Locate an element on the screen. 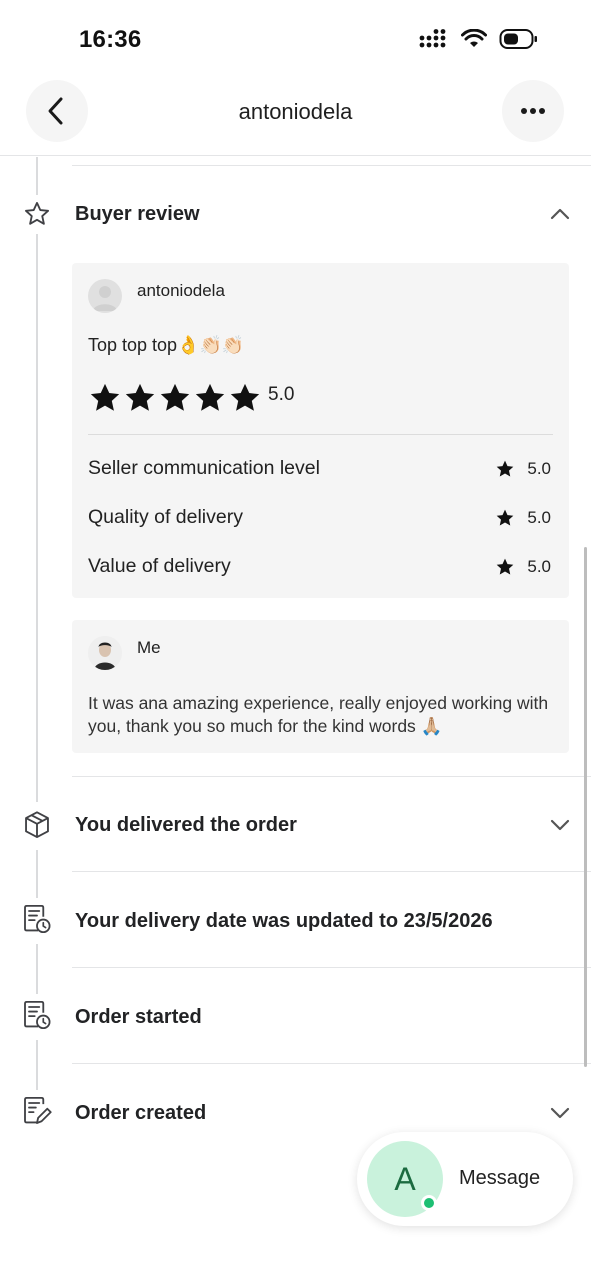 Image resolution: width=591 pixels, height=1280 pixels. status-bar: 16:36 is located at coordinates (295, 40).